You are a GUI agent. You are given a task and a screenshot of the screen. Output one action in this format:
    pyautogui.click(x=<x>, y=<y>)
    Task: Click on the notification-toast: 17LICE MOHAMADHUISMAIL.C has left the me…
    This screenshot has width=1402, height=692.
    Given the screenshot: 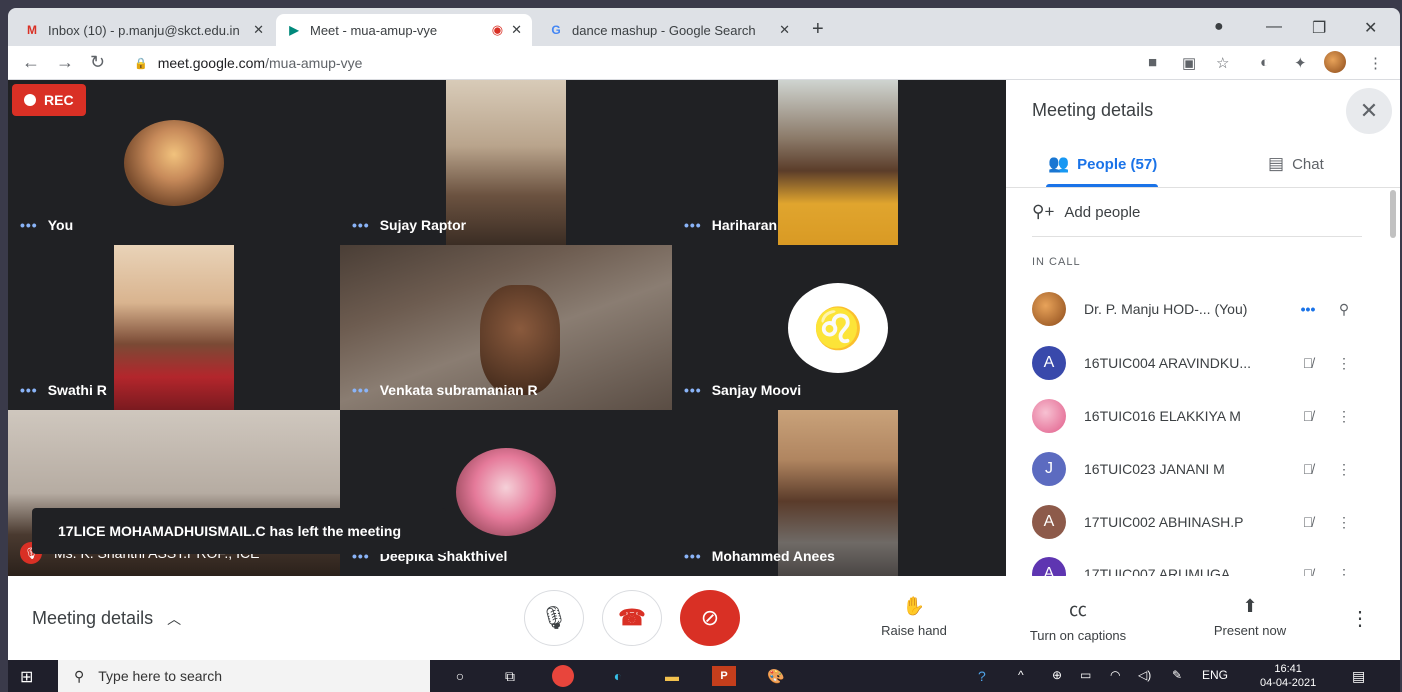 What is the action you would take?
    pyautogui.click(x=239, y=531)
    